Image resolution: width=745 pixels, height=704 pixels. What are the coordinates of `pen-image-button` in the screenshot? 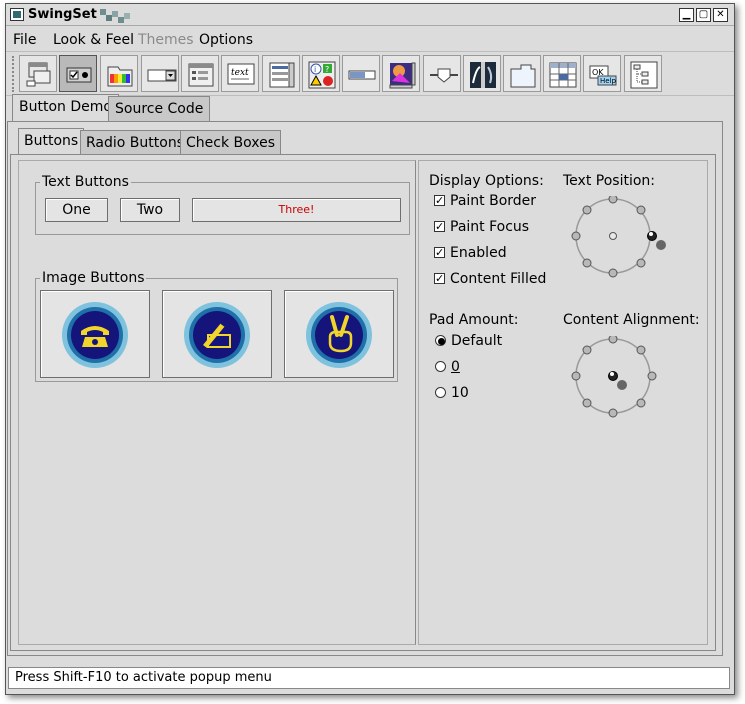 It's located at (217, 334).